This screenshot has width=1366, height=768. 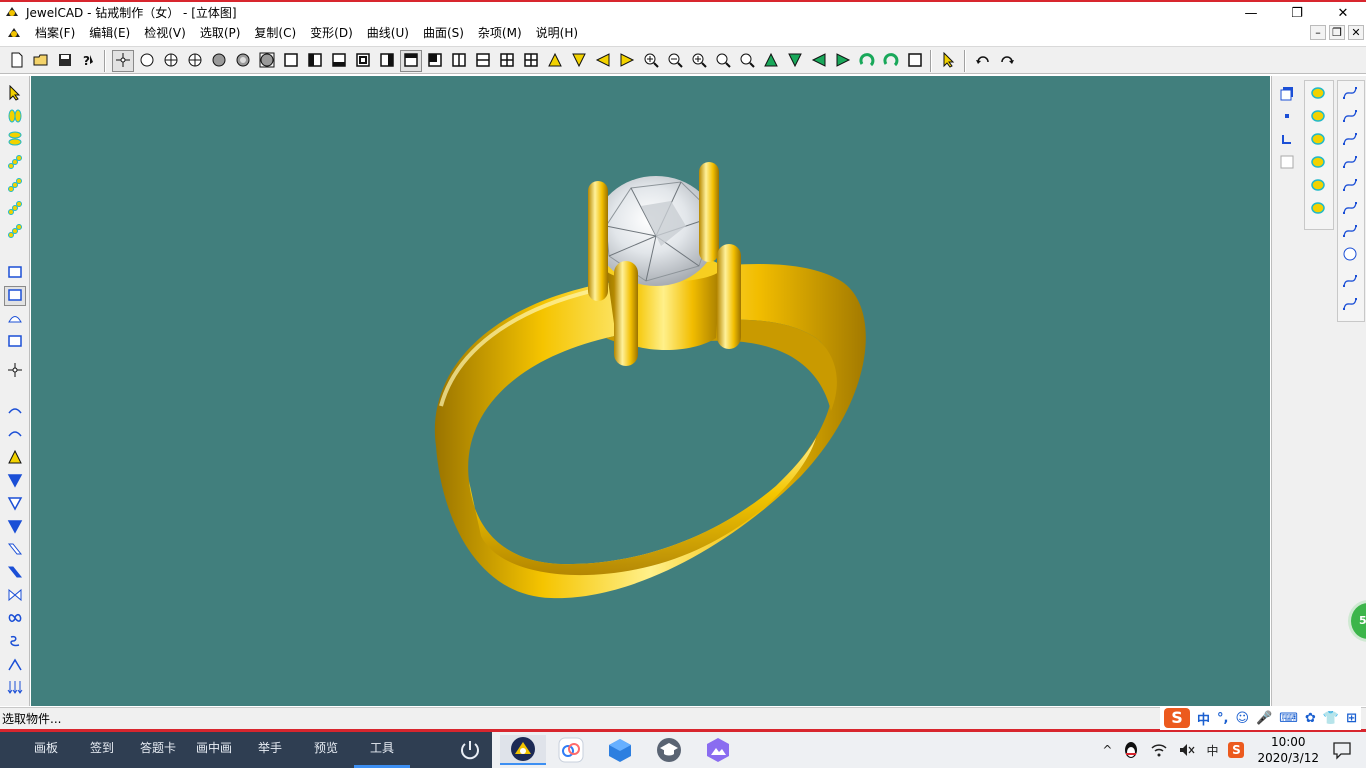 I want to click on zoom-all-button, so click(x=747, y=61).